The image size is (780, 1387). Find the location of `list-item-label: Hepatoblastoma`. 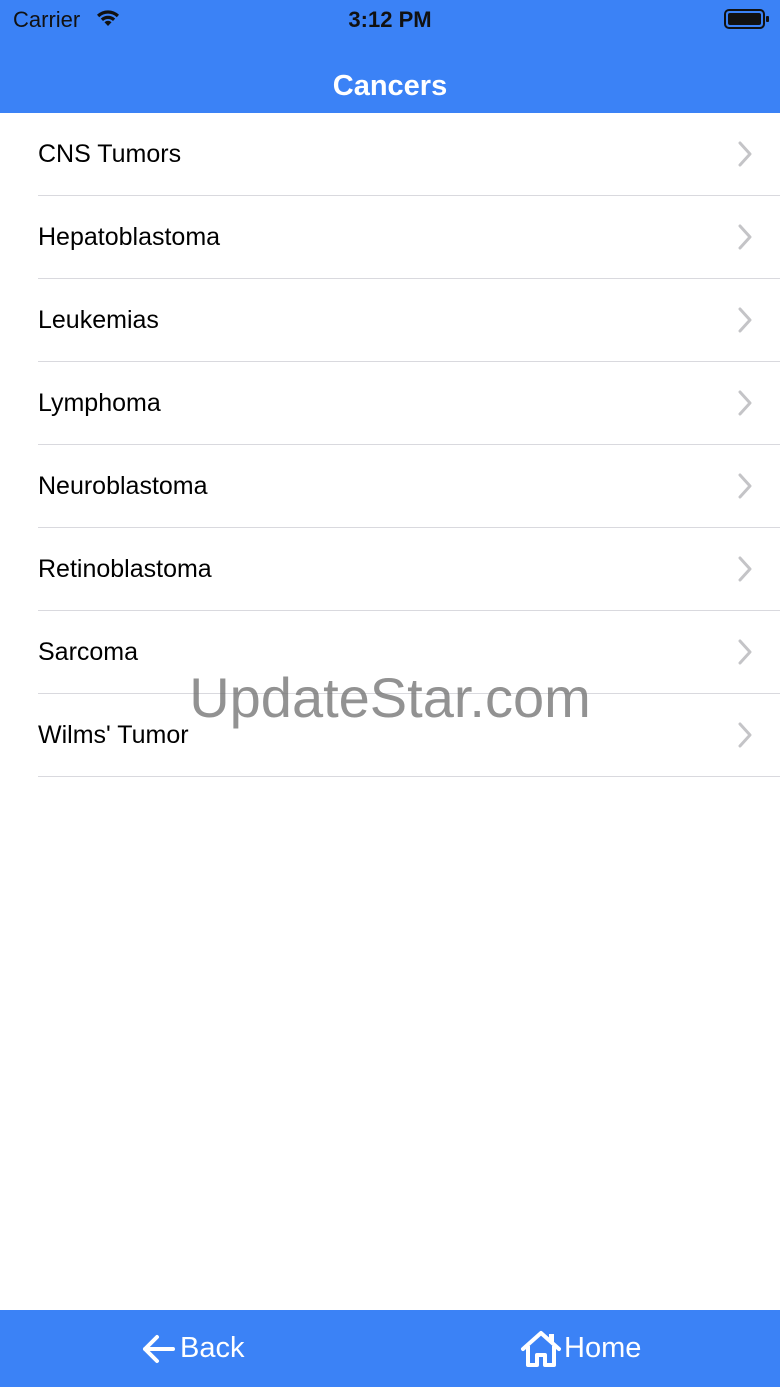

list-item-label: Hepatoblastoma is located at coordinates (129, 237).